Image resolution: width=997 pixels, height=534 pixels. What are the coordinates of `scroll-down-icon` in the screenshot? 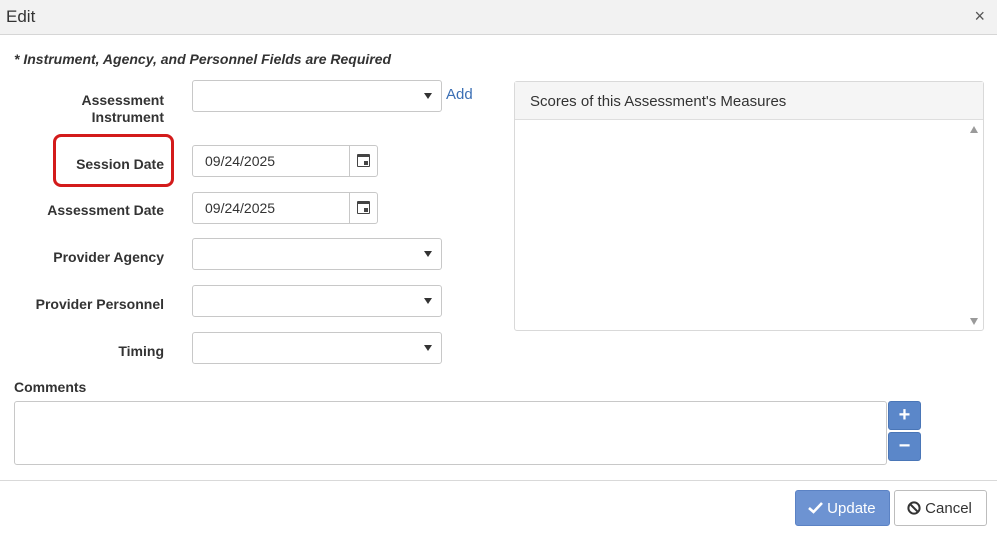 It's located at (974, 321).